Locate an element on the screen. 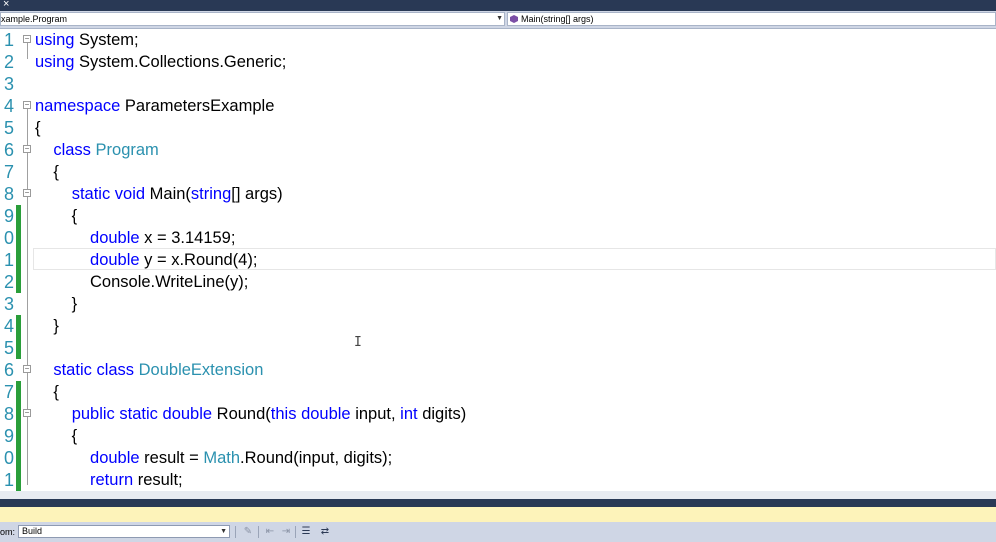 This screenshot has height=542, width=996. member-selector-value: Main(string[] args) is located at coordinates (557, 19).